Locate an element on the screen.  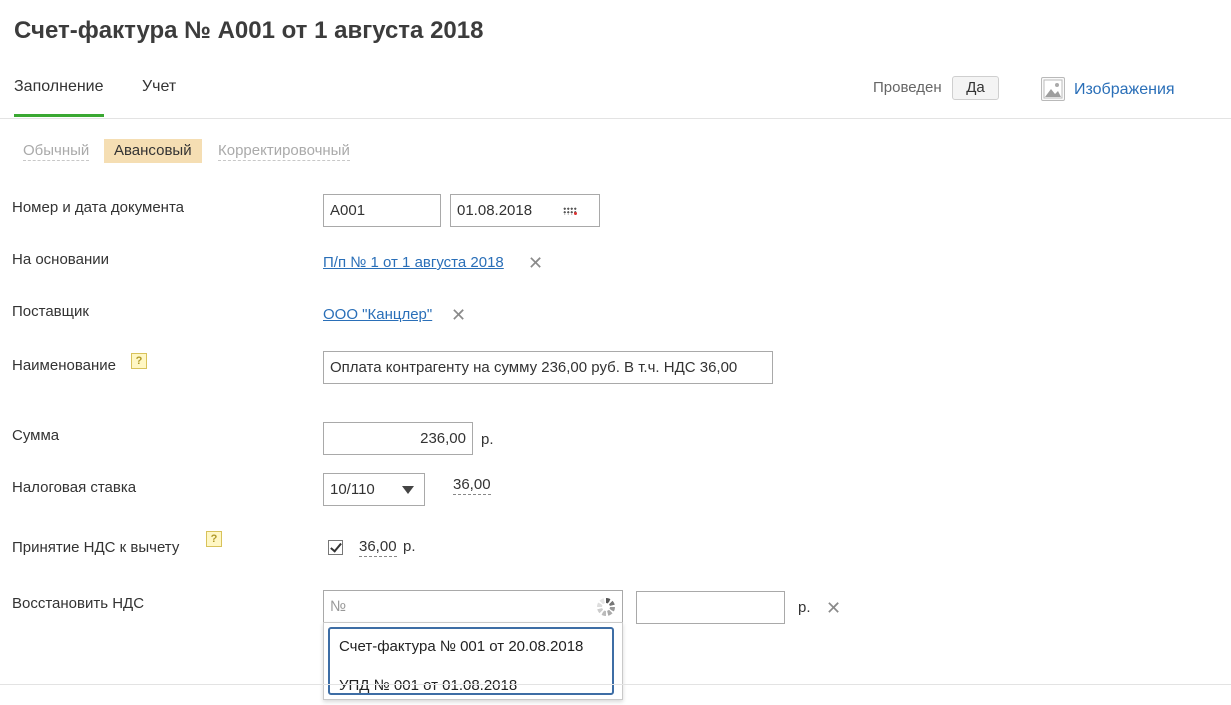
sum-unit: р. is located at coordinates (487, 439).